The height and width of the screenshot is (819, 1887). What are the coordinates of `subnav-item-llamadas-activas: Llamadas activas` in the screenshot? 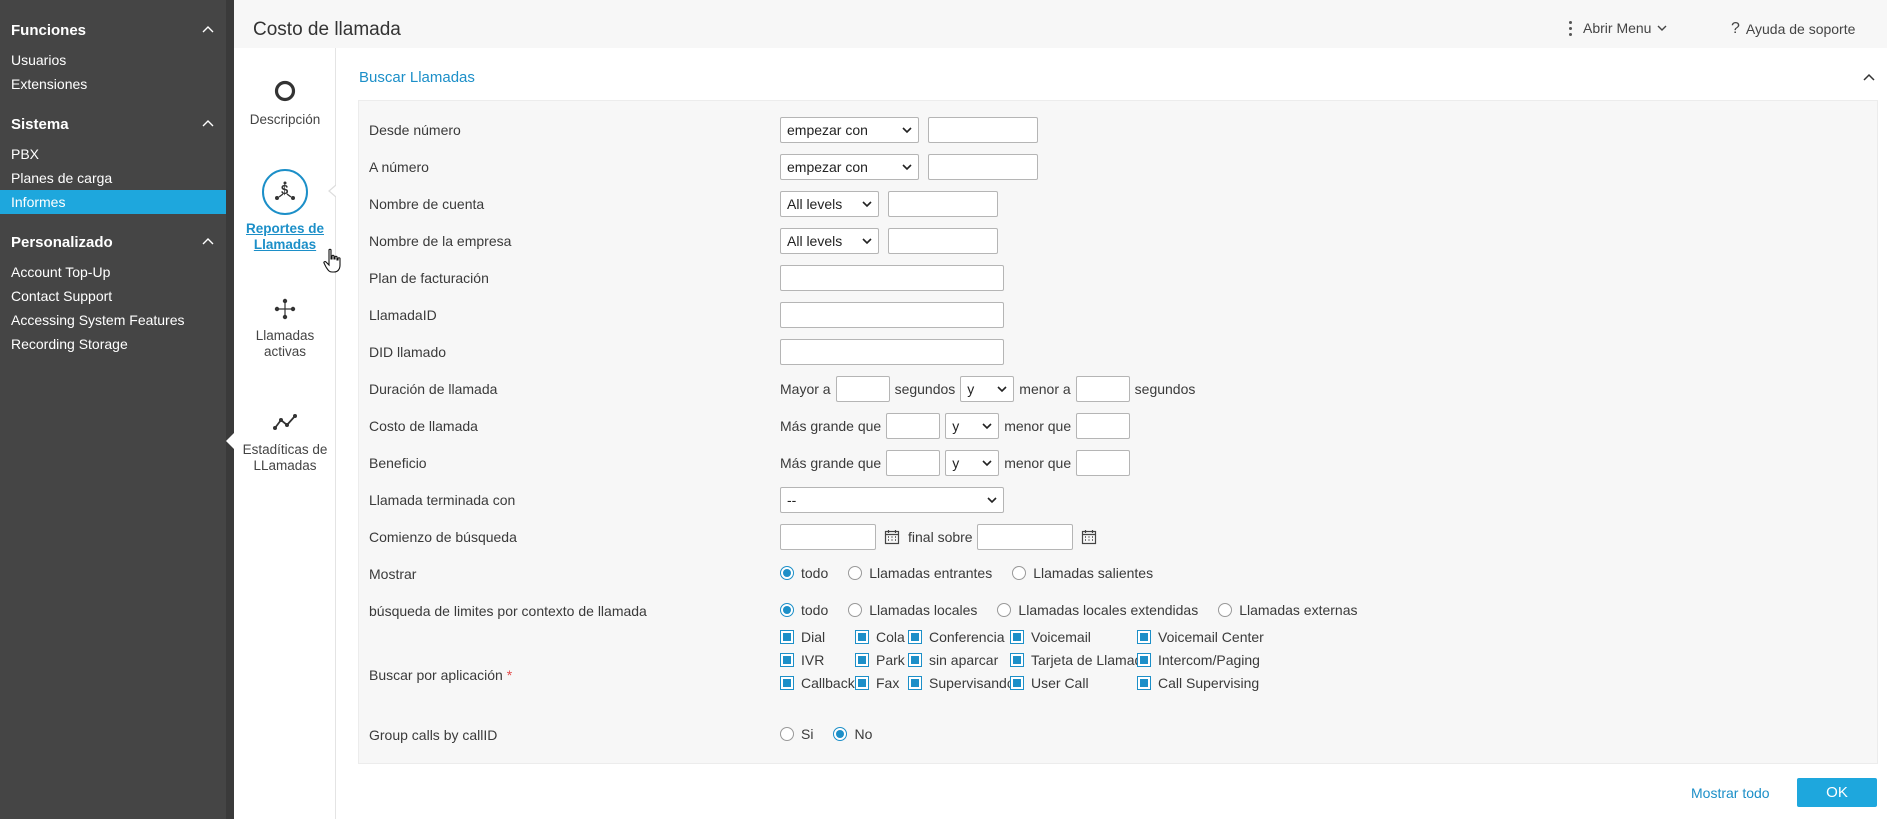 It's located at (285, 328).